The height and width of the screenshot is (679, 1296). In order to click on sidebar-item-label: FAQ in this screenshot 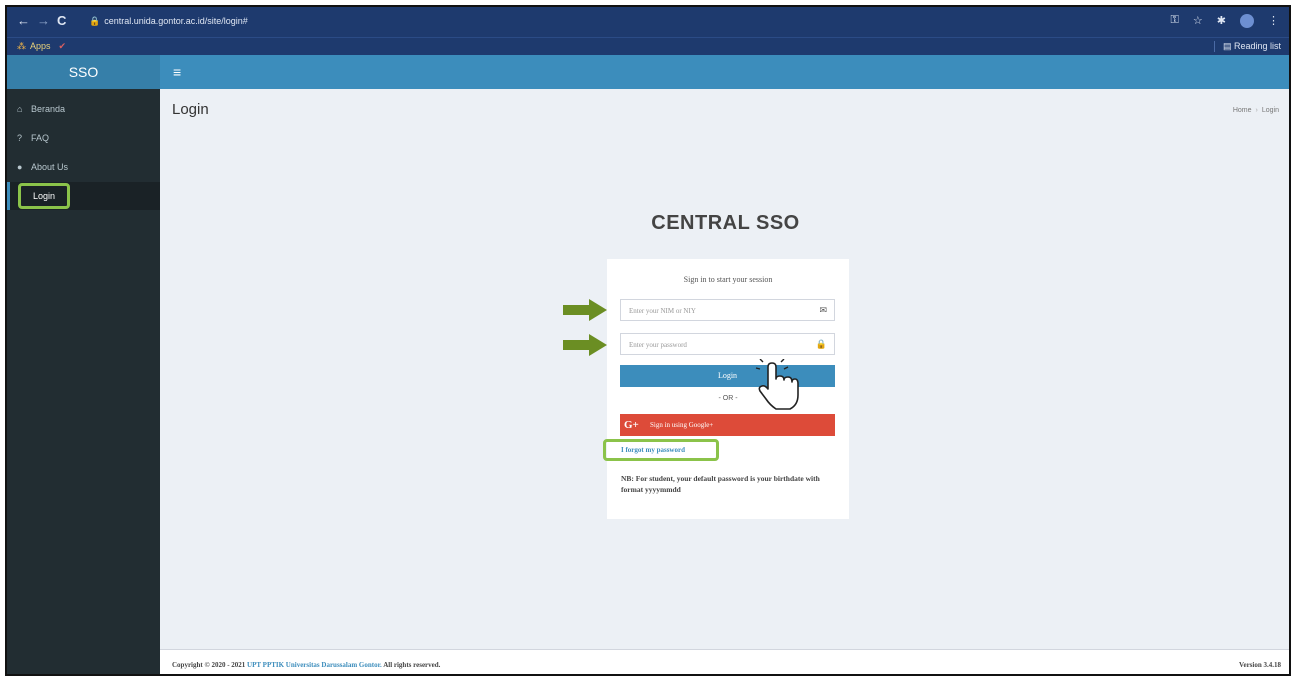, I will do `click(40, 138)`.